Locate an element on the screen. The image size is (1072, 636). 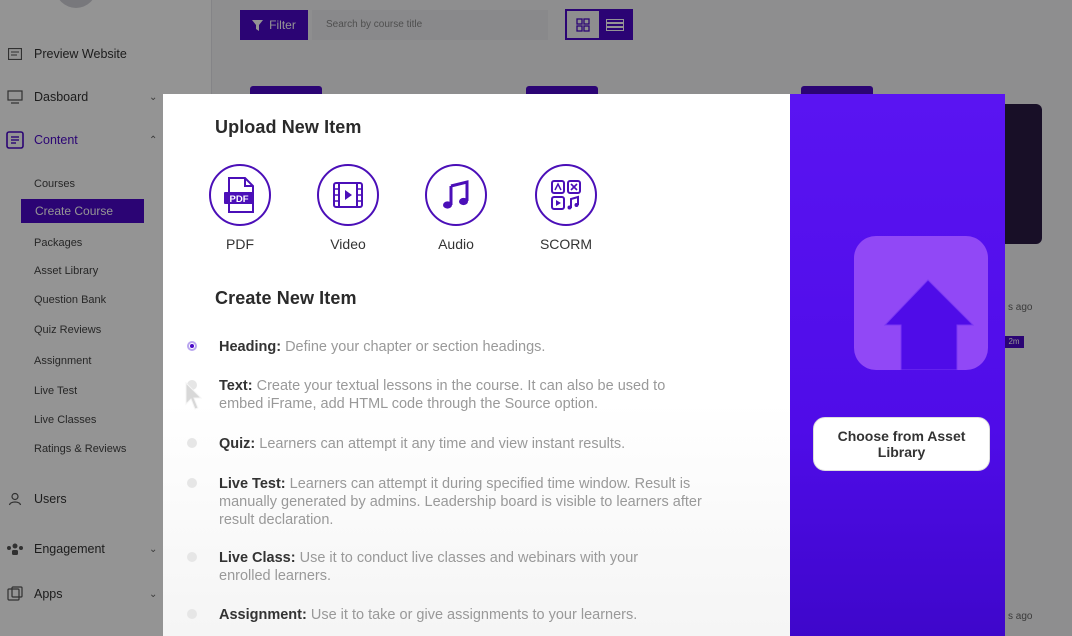
item-name: Assignment: is located at coordinates (263, 615).